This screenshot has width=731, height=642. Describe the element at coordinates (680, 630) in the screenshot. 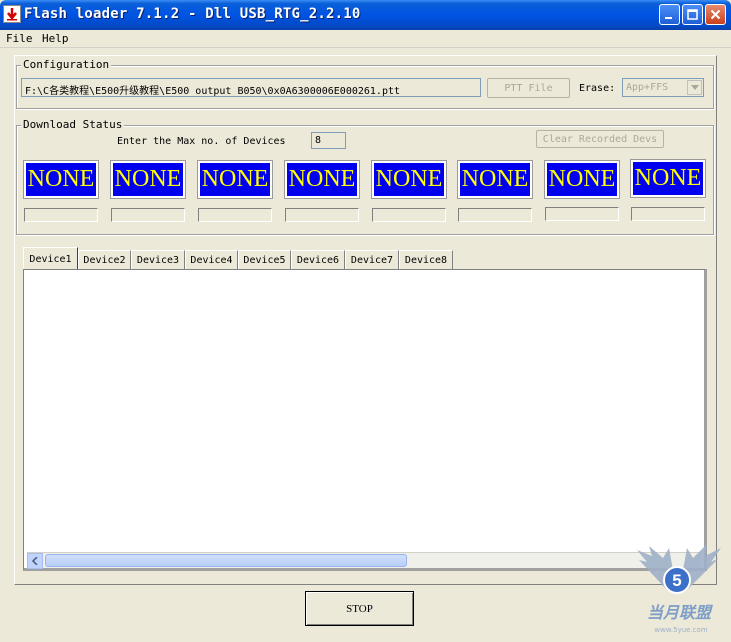

I see `watermark-url: www.5yue.com` at that location.